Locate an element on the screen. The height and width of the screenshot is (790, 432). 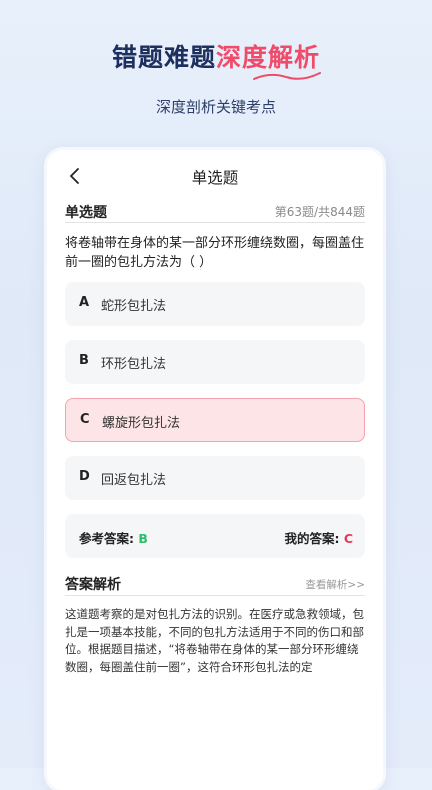
nav-bar: 单选题 is located at coordinates (215, 176).